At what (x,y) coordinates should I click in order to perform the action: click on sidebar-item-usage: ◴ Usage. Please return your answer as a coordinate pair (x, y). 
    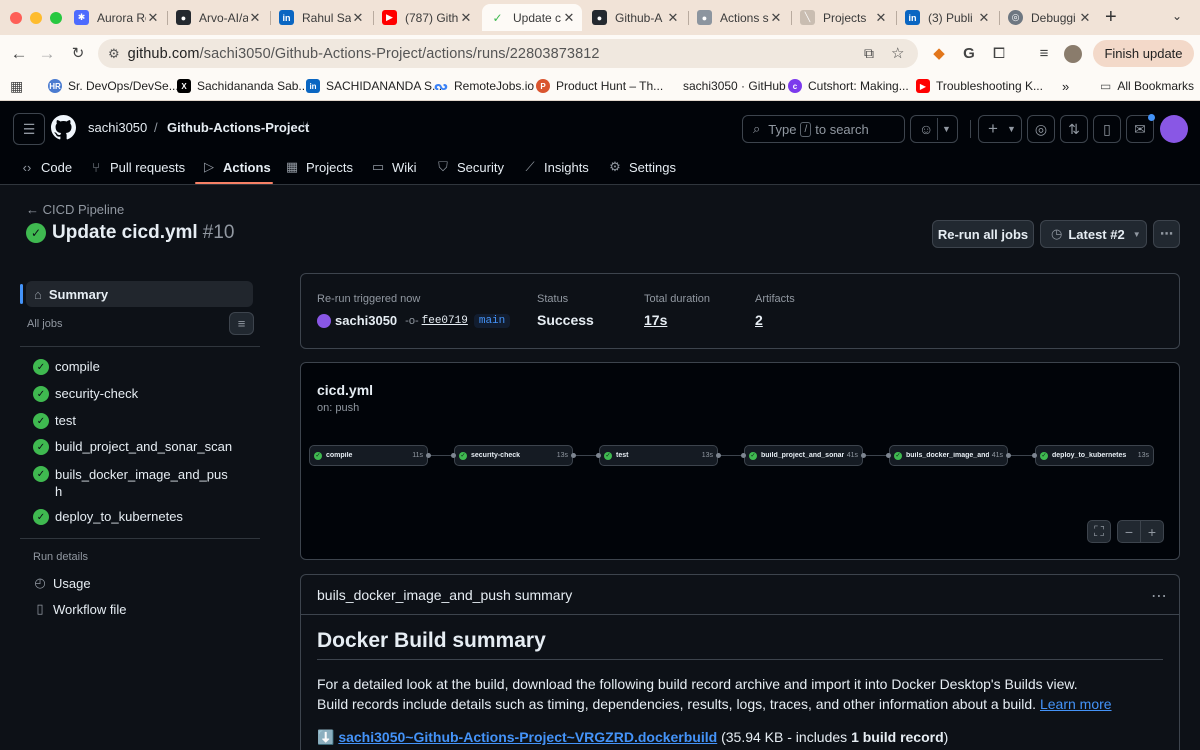
    Looking at the image, I should click on (61, 583).